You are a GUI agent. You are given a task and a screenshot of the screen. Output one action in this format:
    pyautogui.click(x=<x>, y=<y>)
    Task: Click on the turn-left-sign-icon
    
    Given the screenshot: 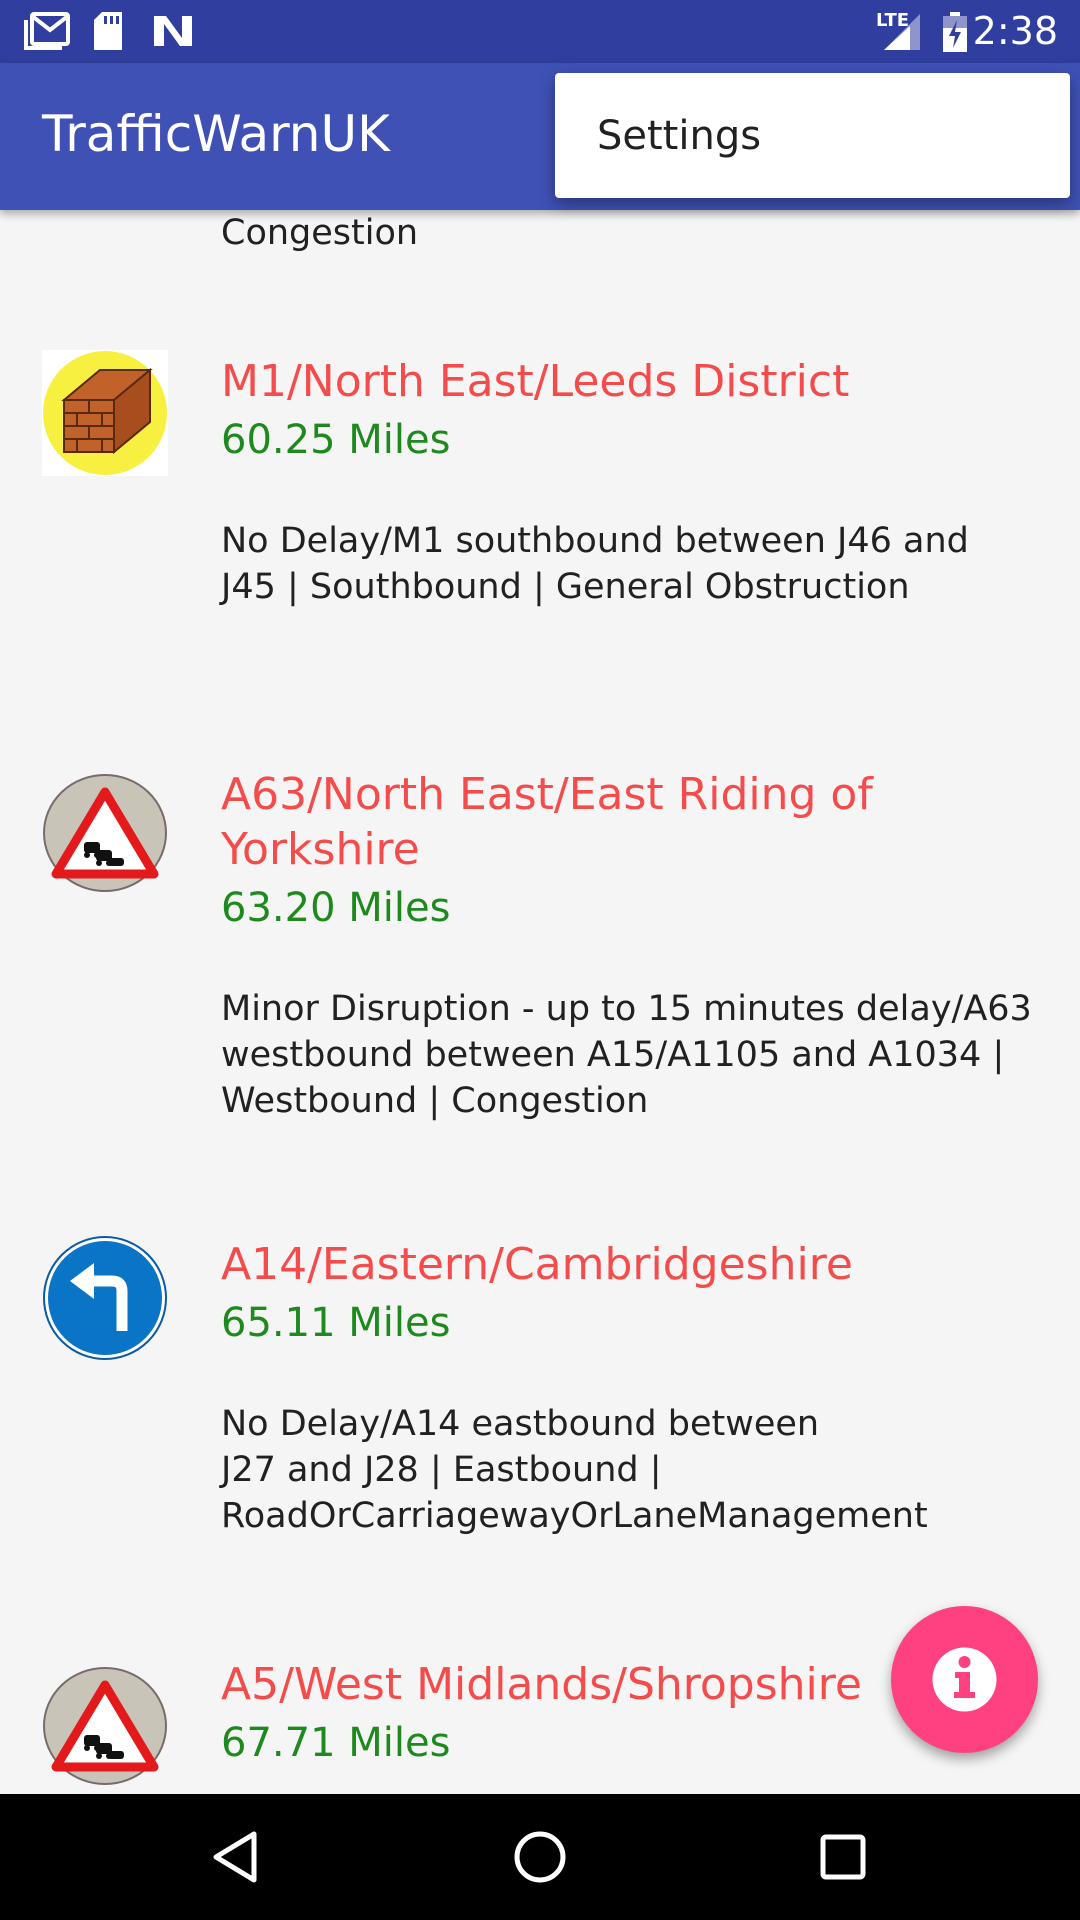 What is the action you would take?
    pyautogui.click(x=105, y=1298)
    